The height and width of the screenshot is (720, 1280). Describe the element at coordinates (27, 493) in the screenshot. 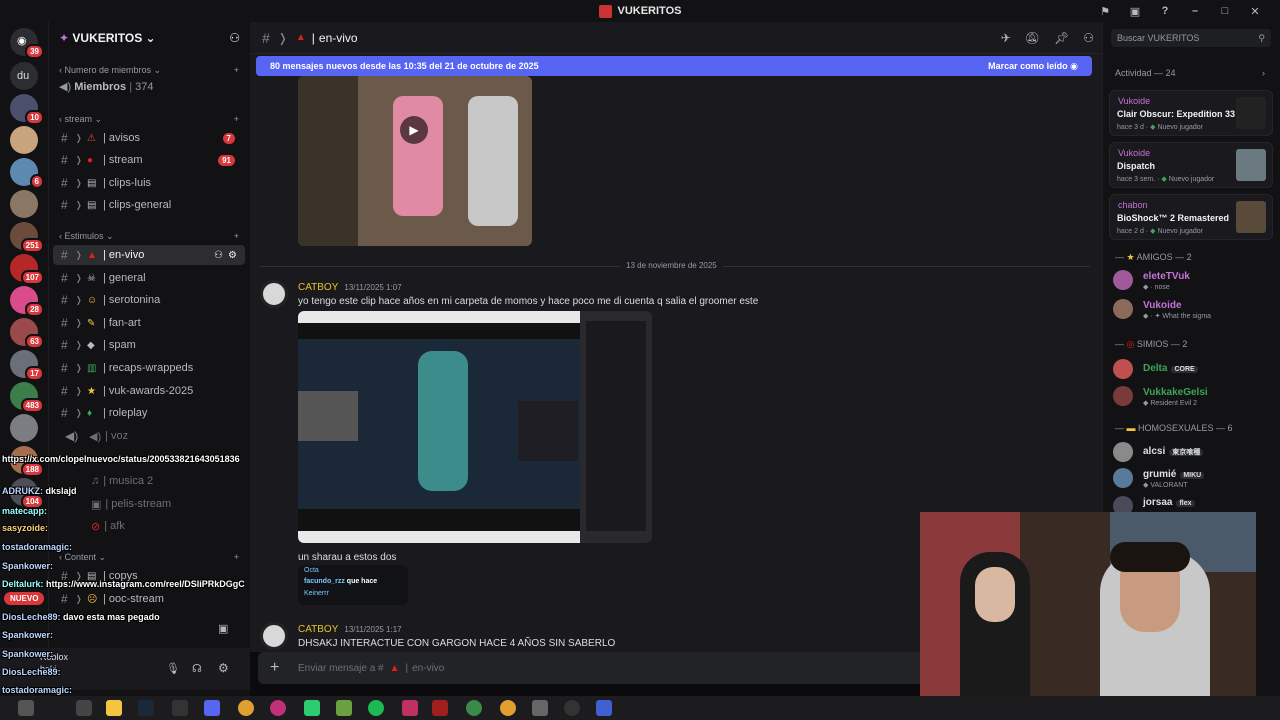

I see `server-icon: 104` at that location.